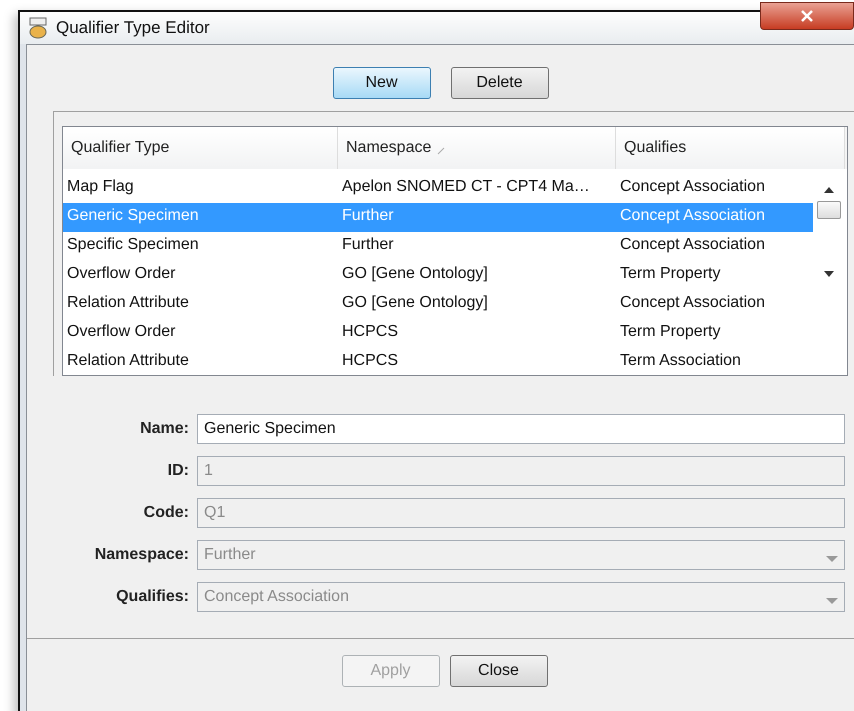  Describe the element at coordinates (829, 190) in the screenshot. I see `scroll-up-icon` at that location.